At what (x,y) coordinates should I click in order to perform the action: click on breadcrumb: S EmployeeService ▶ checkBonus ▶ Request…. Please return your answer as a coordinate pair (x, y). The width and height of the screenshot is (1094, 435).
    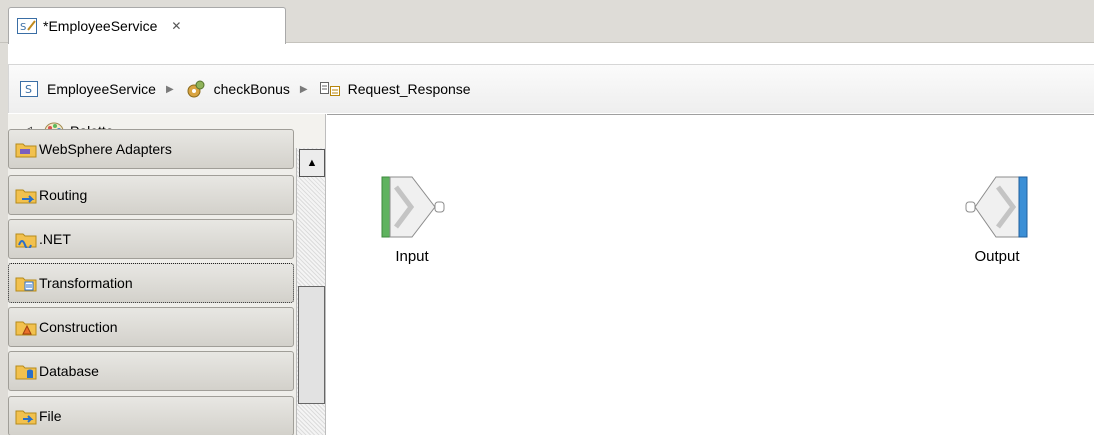
    Looking at the image, I should click on (551, 88).